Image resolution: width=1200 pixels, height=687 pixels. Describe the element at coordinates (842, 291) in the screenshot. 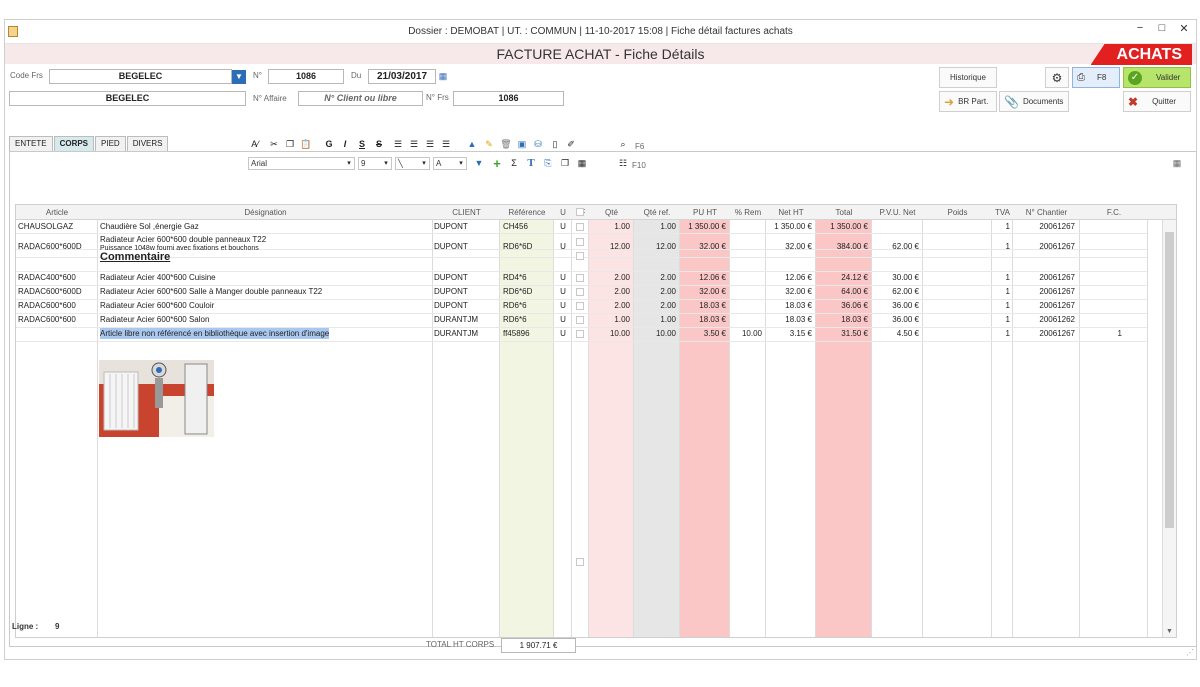

I see `cell-total: 64.00 €` at that location.